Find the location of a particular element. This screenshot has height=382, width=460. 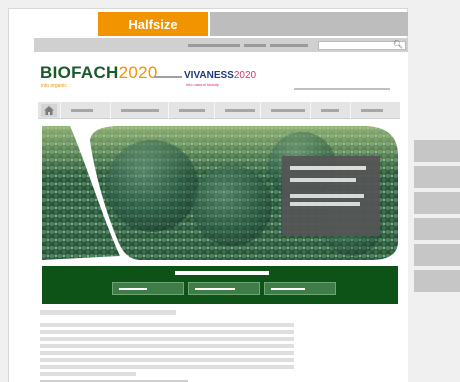

biofach-logo-year: 2020 is located at coordinates (138, 72).